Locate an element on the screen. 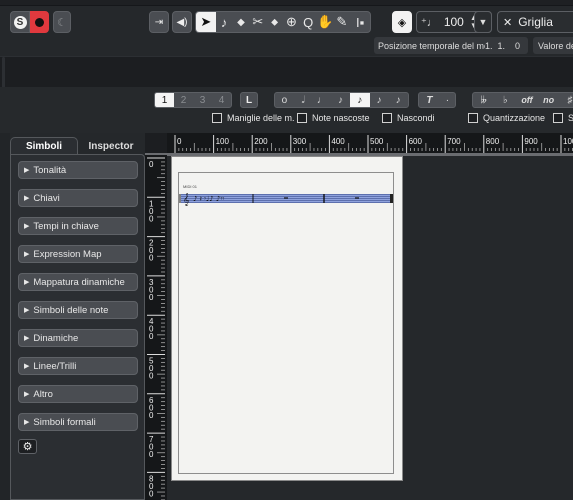 This screenshot has width=573, height=500. split-button: ⇥ is located at coordinates (159, 22).